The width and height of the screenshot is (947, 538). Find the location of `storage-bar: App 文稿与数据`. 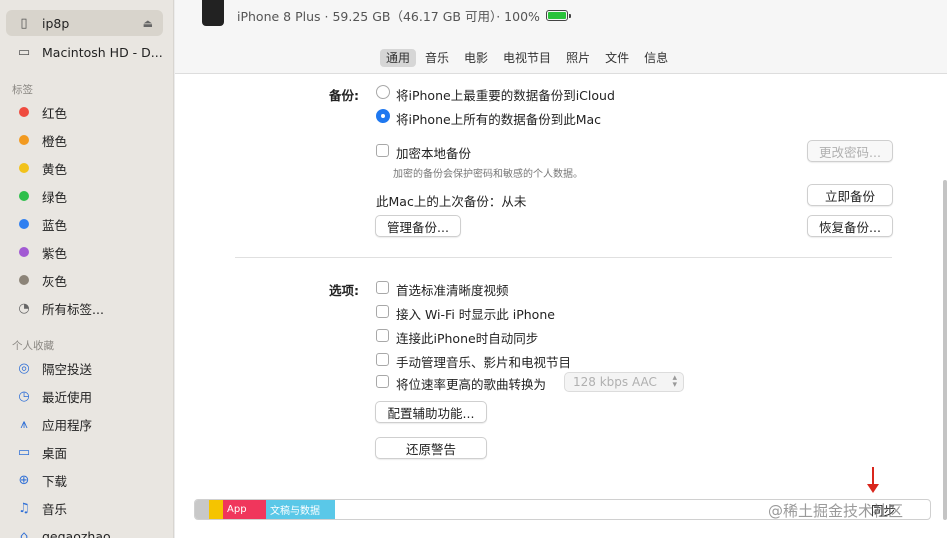

storage-bar: App 文稿与数据 is located at coordinates (562, 509).